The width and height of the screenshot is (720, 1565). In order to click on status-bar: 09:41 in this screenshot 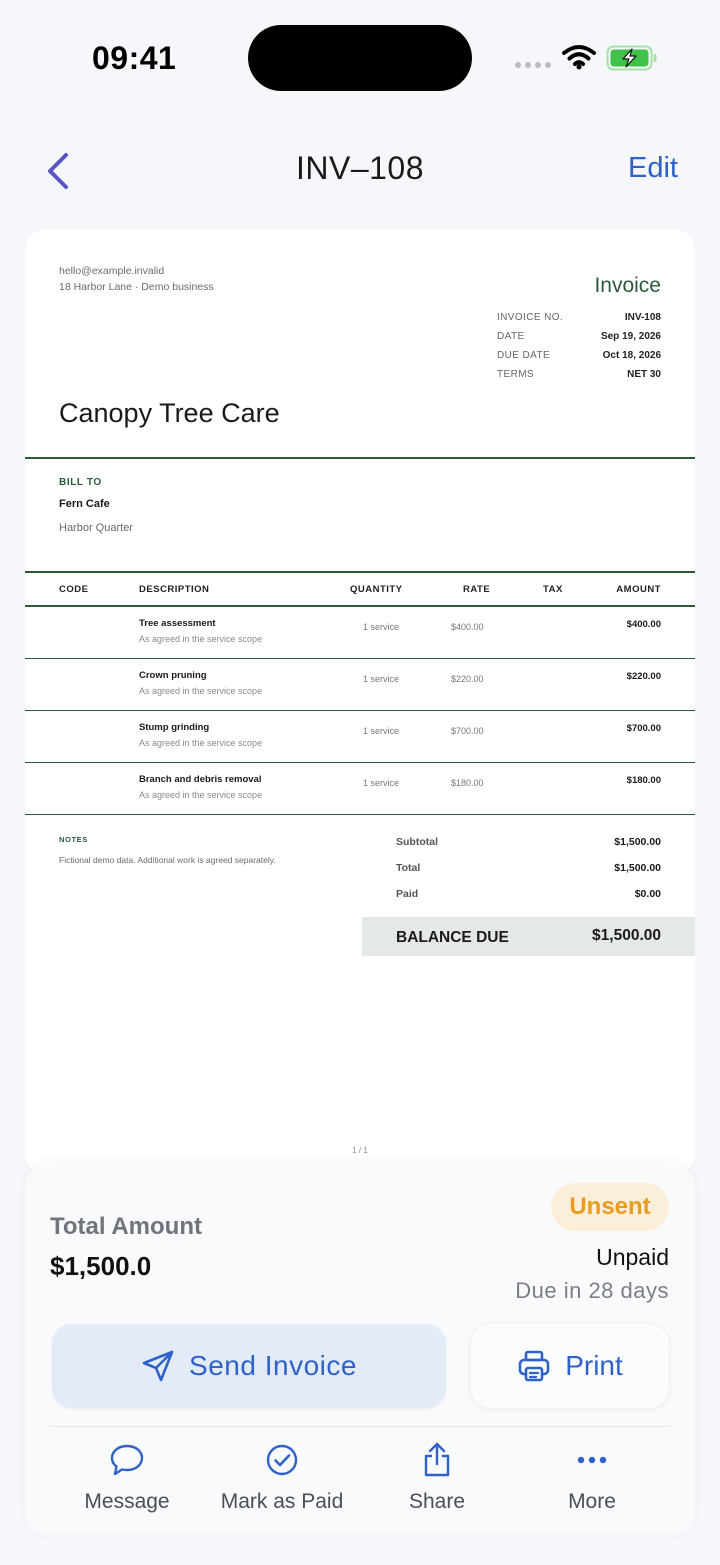, I will do `click(360, 55)`.